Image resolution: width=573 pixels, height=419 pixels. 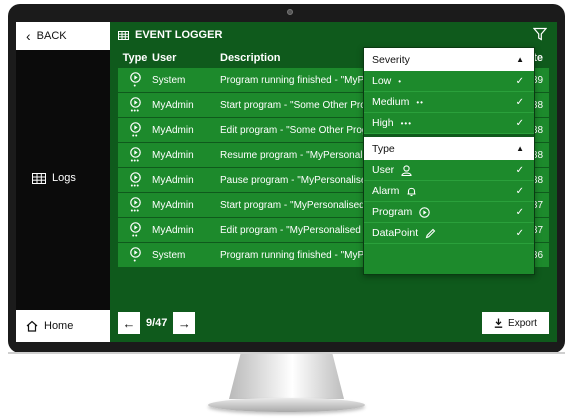 What do you see at coordinates (430, 233) in the screenshot?
I see `pencil-icon` at bounding box center [430, 233].